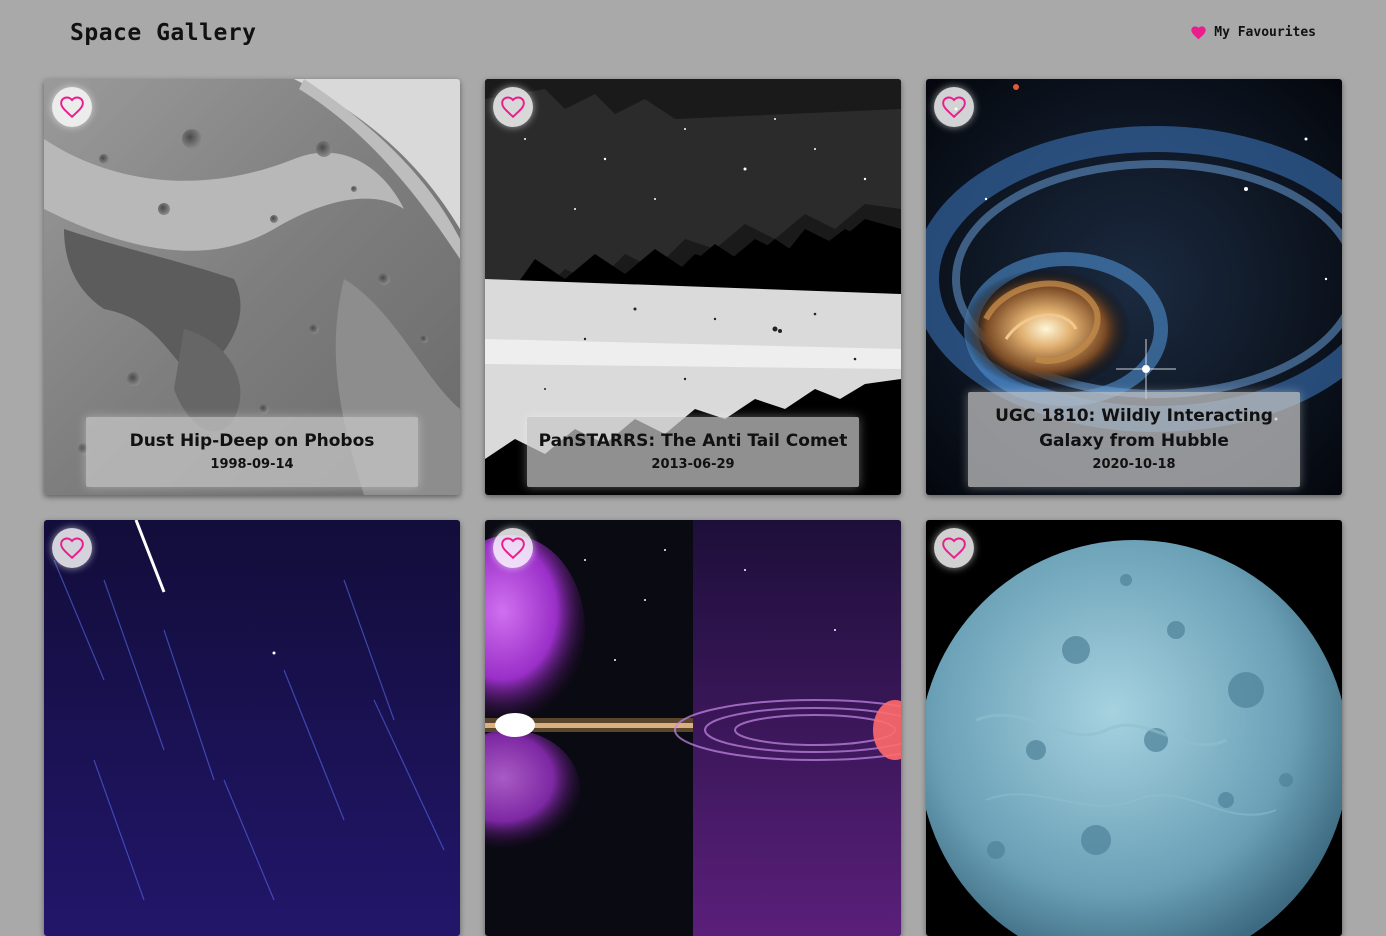 This screenshot has height=936, width=1386. I want to click on gallery-card-star-trails, so click(252, 728).